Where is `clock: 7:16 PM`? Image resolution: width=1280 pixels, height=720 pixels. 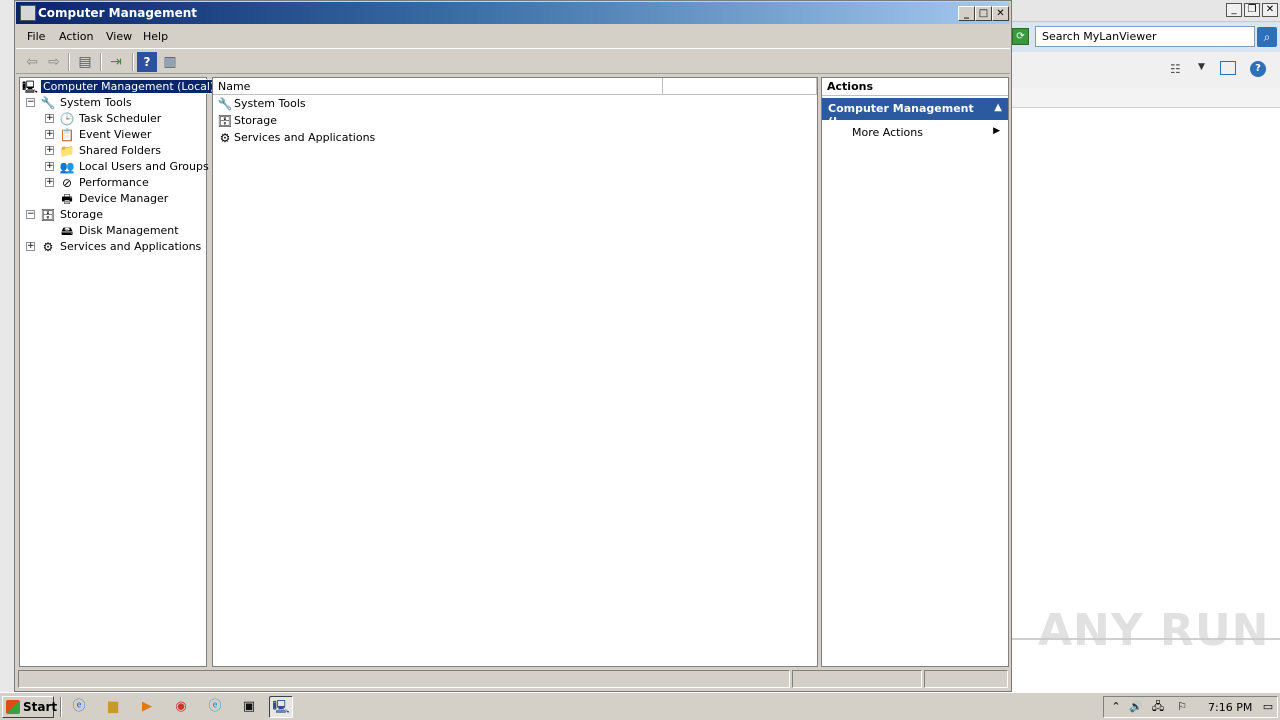
clock: 7:16 PM is located at coordinates (1230, 707).